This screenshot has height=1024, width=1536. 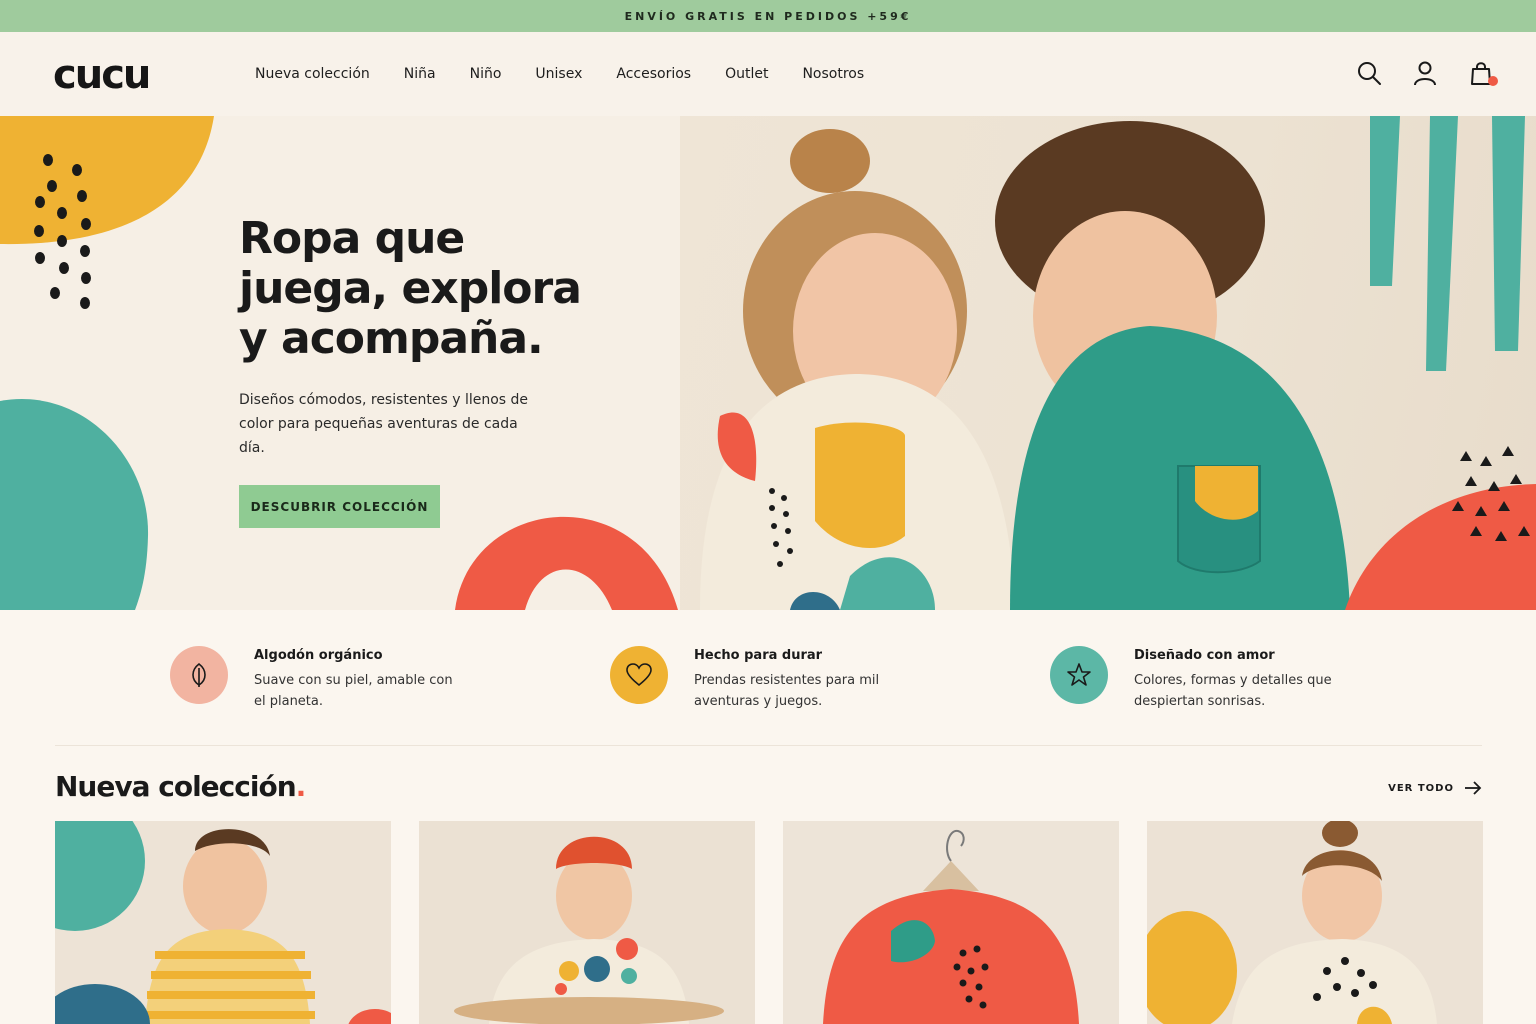 What do you see at coordinates (102, 75) in the screenshot?
I see `logo: cucu` at bounding box center [102, 75].